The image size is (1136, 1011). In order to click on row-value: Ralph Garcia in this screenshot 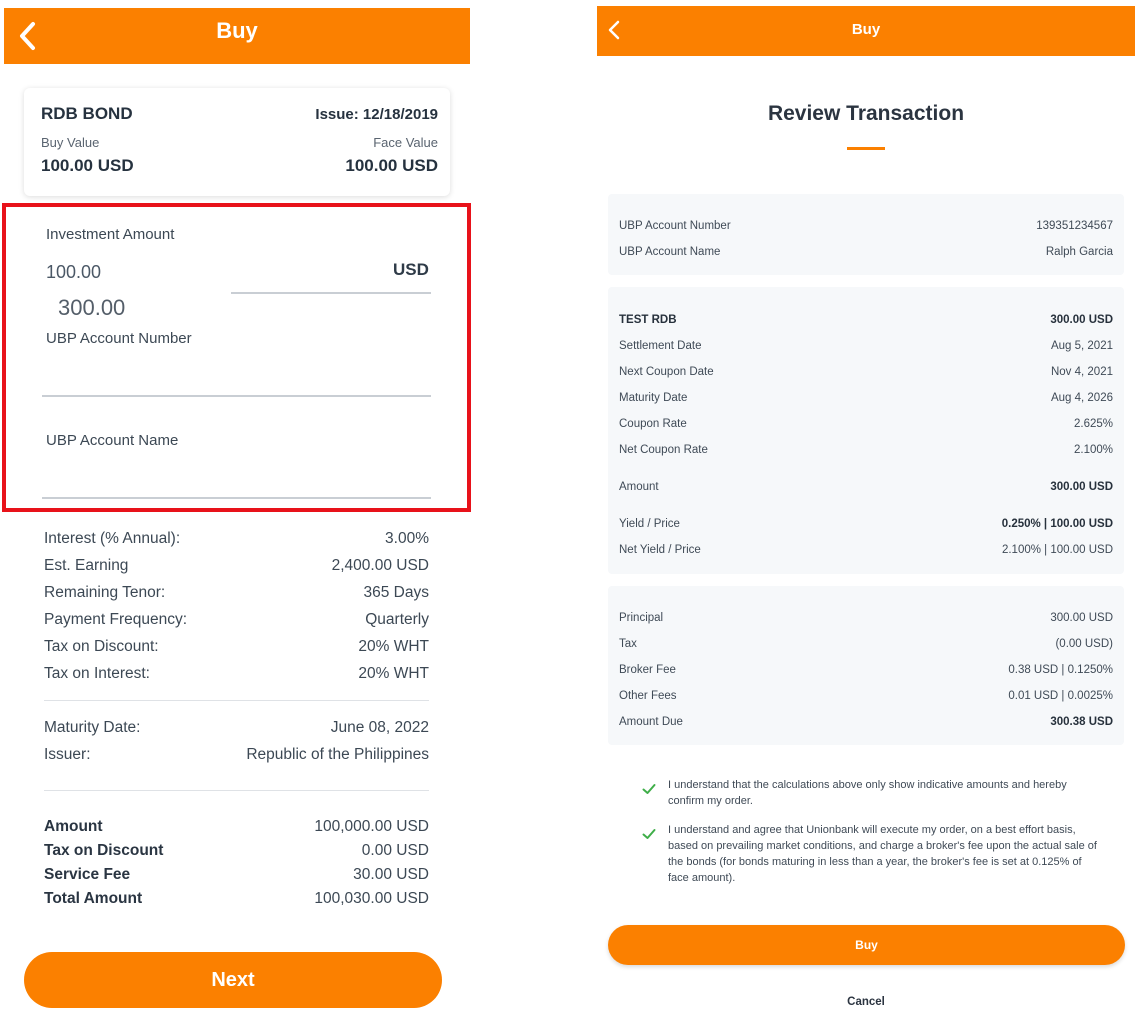, I will do `click(1079, 252)`.